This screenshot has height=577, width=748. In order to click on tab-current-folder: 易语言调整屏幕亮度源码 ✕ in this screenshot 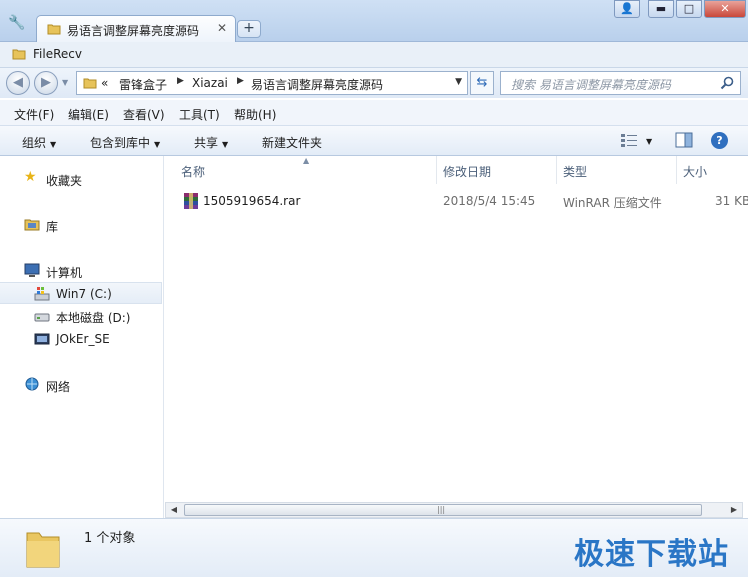, I will do `click(136, 28)`.